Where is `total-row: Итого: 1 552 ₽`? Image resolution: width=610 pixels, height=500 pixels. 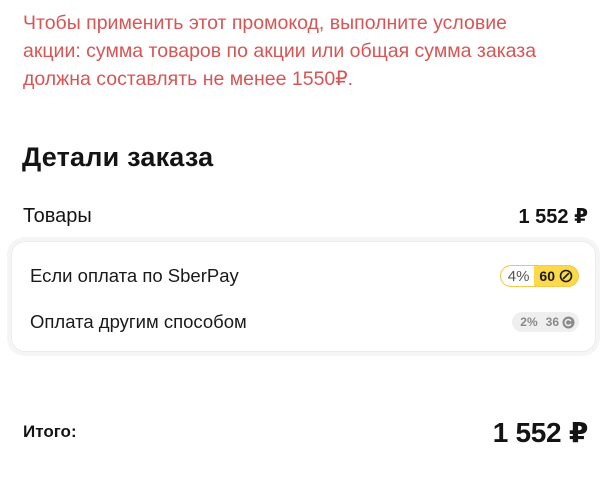 total-row: Итого: 1 552 ₽ is located at coordinates (305, 432).